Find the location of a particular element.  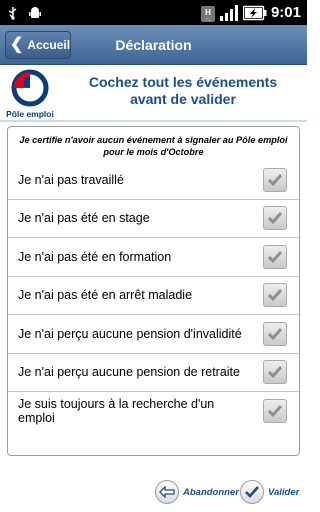

event-row-stage: Je n'ai pas été en stage is located at coordinates (153, 219).